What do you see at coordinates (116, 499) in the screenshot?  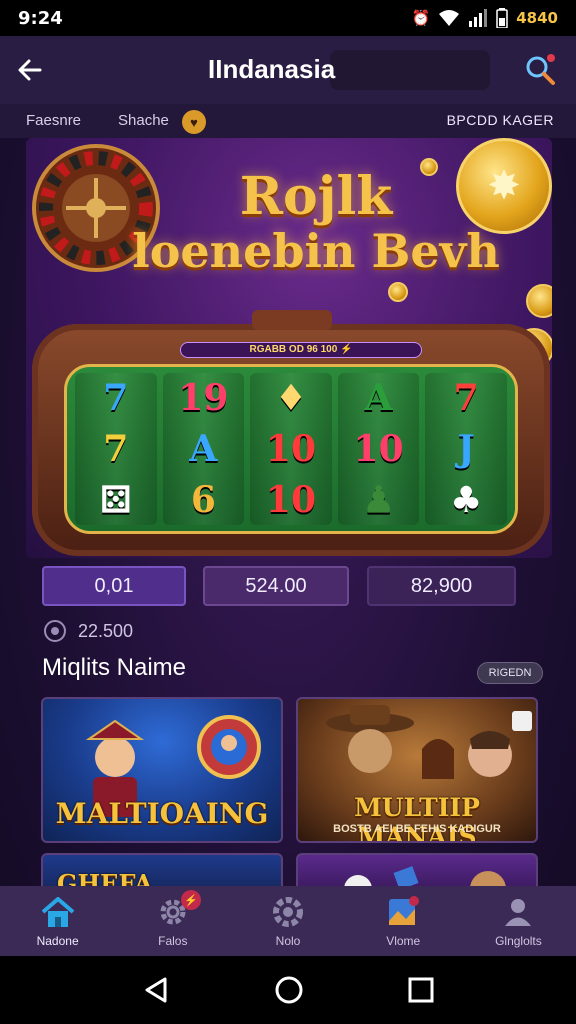 I see `slot-symbol: ⚄` at bounding box center [116, 499].